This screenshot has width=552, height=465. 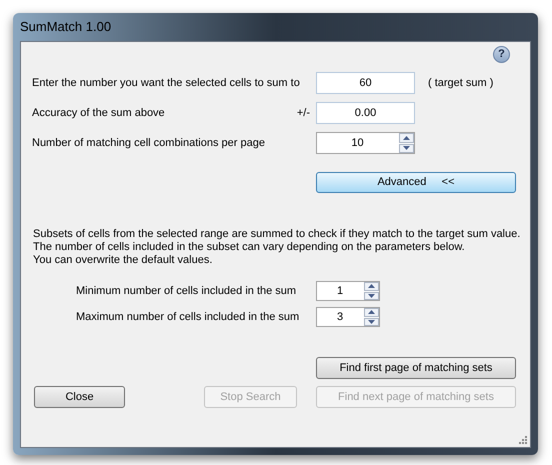 I want to click on field-label: Number of matching cell combinations per page, so click(x=148, y=143).